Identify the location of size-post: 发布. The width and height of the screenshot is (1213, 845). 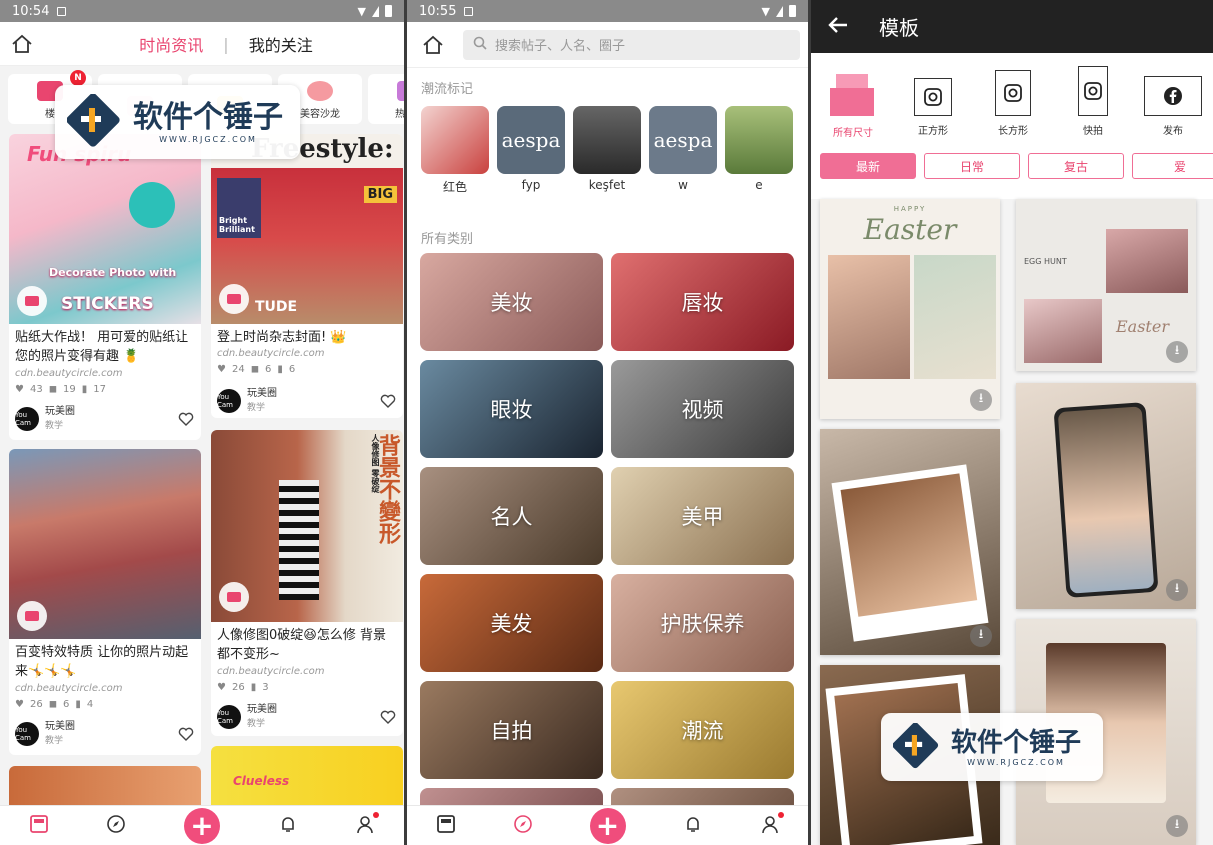
(1173, 101).